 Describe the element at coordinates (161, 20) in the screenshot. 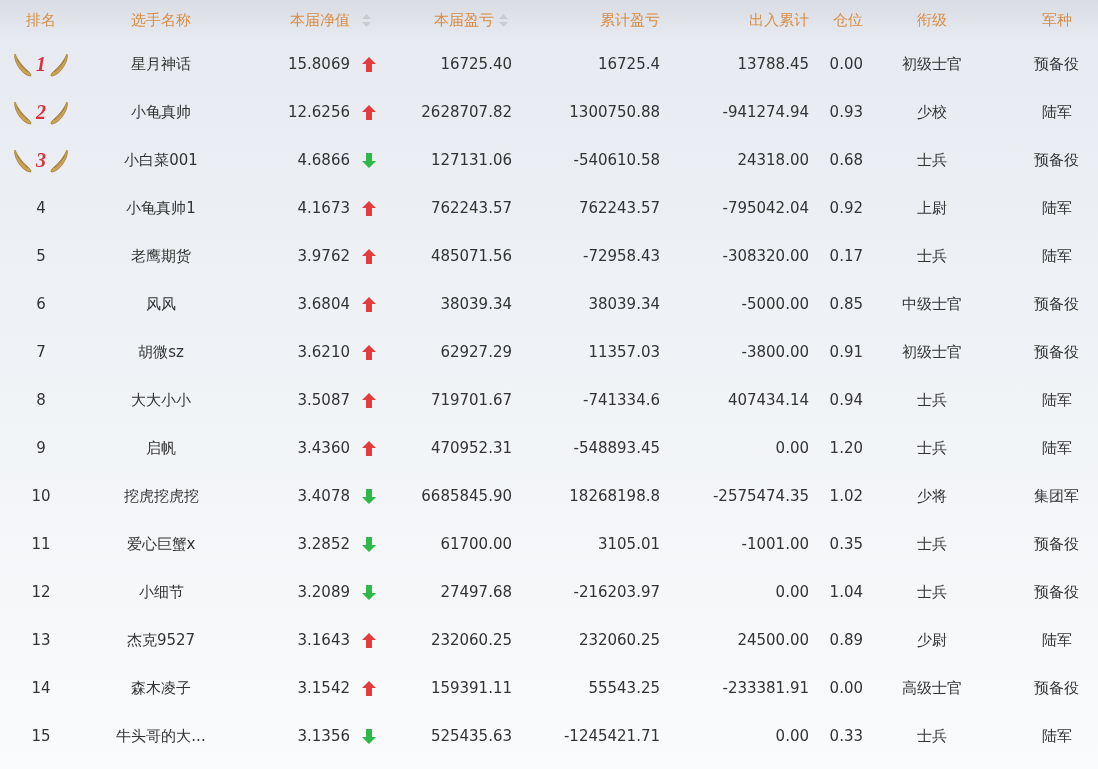

I see `column-header: 选手名称` at that location.